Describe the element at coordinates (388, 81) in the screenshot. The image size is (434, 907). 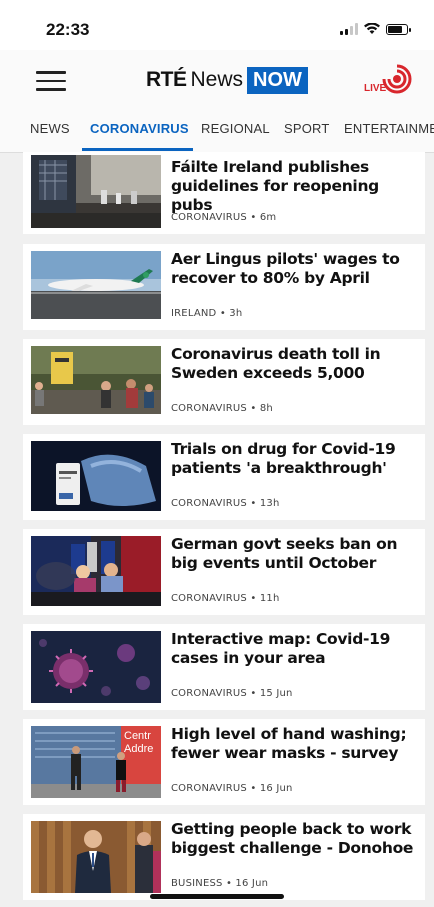
I see `live-button: LIVE` at that location.